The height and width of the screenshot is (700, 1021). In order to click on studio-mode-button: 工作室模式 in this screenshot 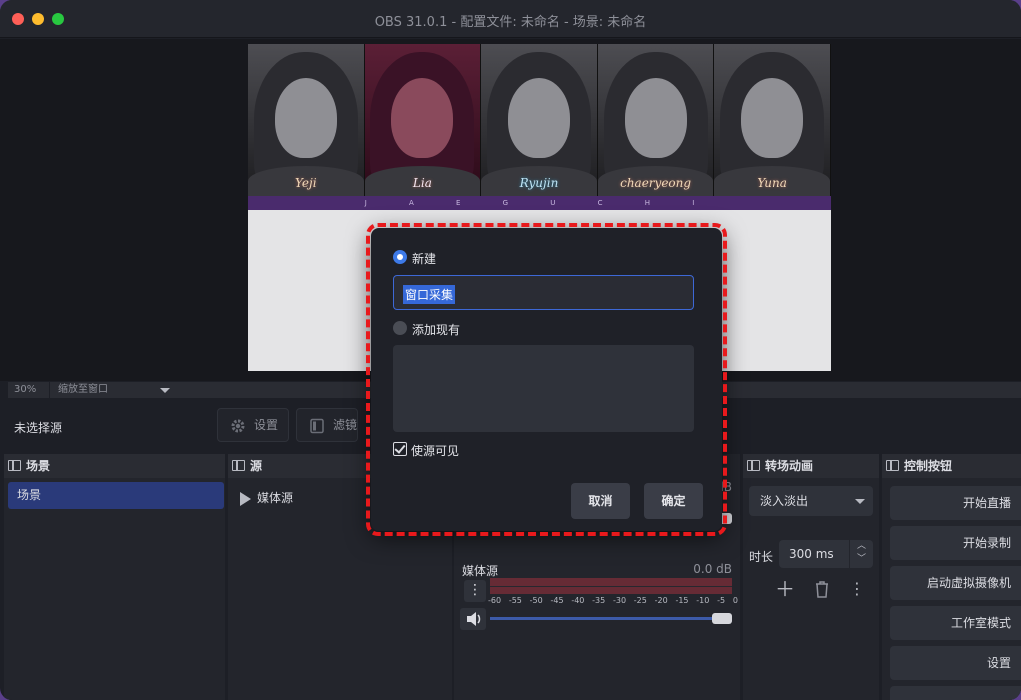, I will do `click(955, 623)`.